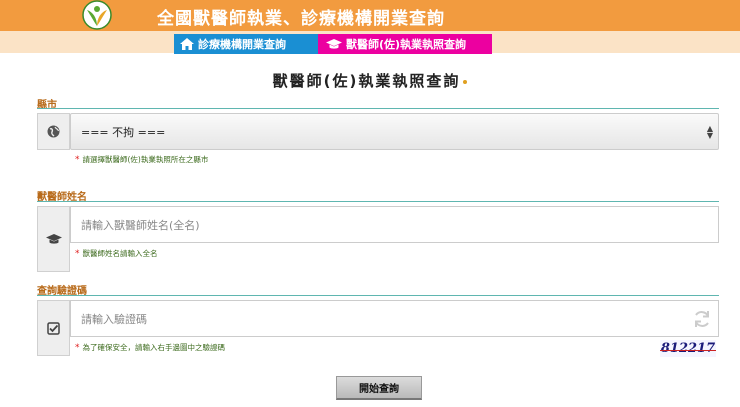 The image size is (740, 407). I want to click on county-hint-text: 請選擇獸醫師(佐)執業執照所在之縣市, so click(145, 159).